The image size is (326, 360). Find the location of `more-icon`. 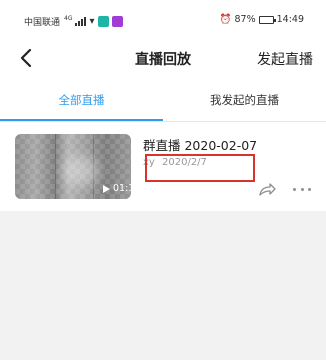

more-icon is located at coordinates (302, 190).